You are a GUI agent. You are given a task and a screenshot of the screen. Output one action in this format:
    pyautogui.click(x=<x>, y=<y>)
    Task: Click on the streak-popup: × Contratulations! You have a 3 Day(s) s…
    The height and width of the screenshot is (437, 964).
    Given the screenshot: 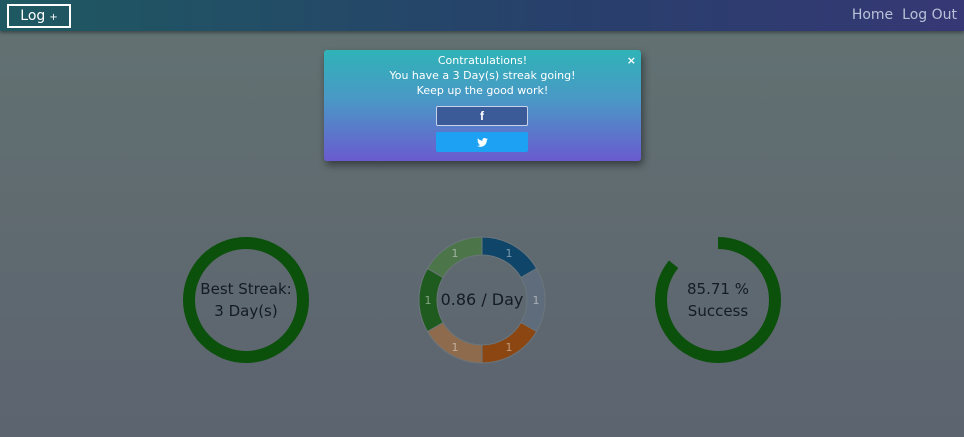 What is the action you would take?
    pyautogui.click(x=482, y=105)
    